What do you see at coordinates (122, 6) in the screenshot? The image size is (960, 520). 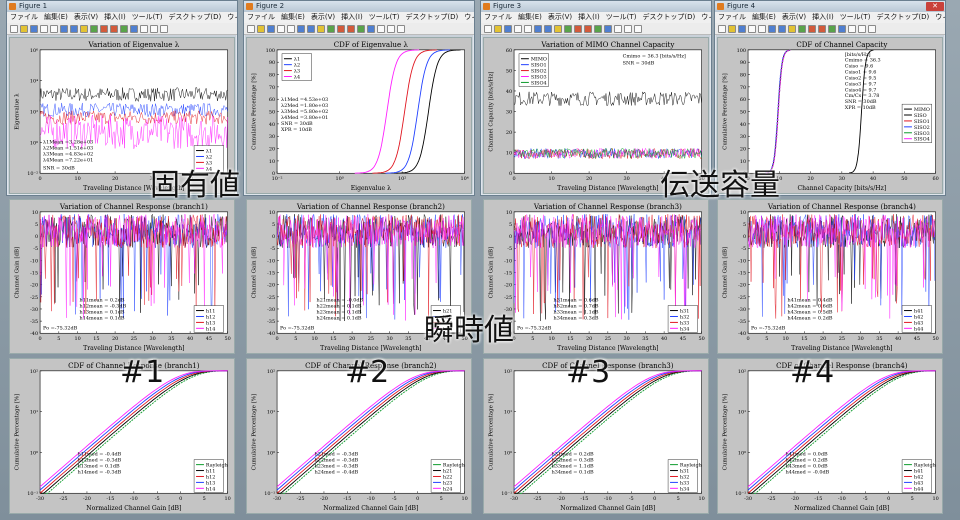 I see `window-titlebar: Figure 1` at bounding box center [122, 6].